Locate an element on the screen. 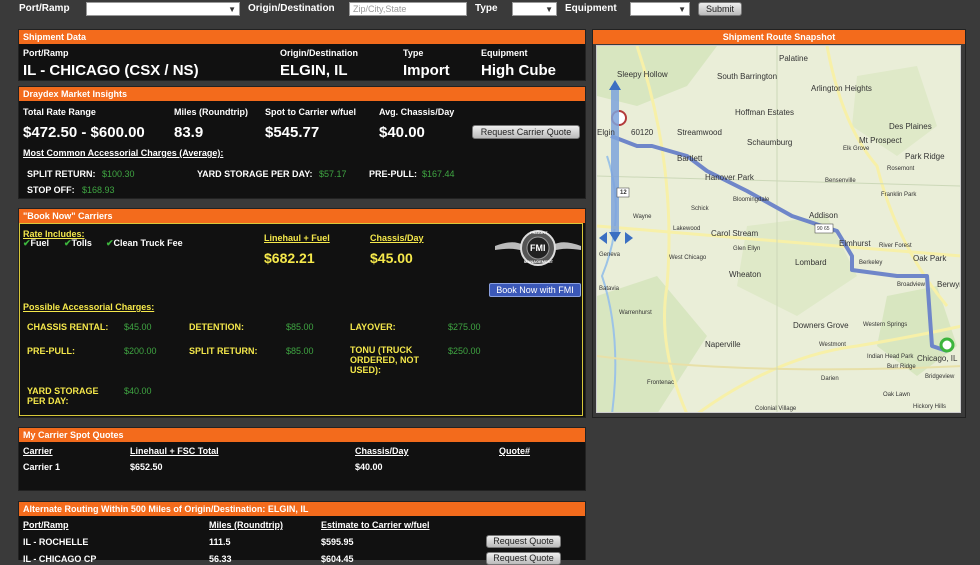 The image size is (980, 565). alt-estimate-cell: $595.95 is located at coordinates (337, 542).